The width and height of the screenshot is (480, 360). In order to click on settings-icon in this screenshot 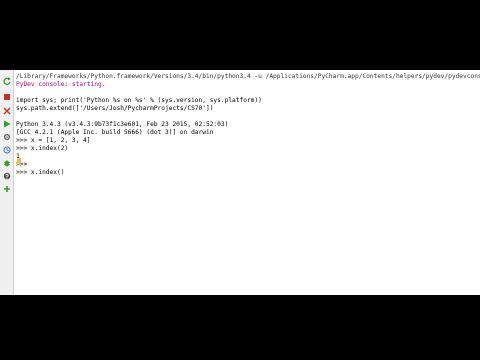, I will do `click(6, 136)`.